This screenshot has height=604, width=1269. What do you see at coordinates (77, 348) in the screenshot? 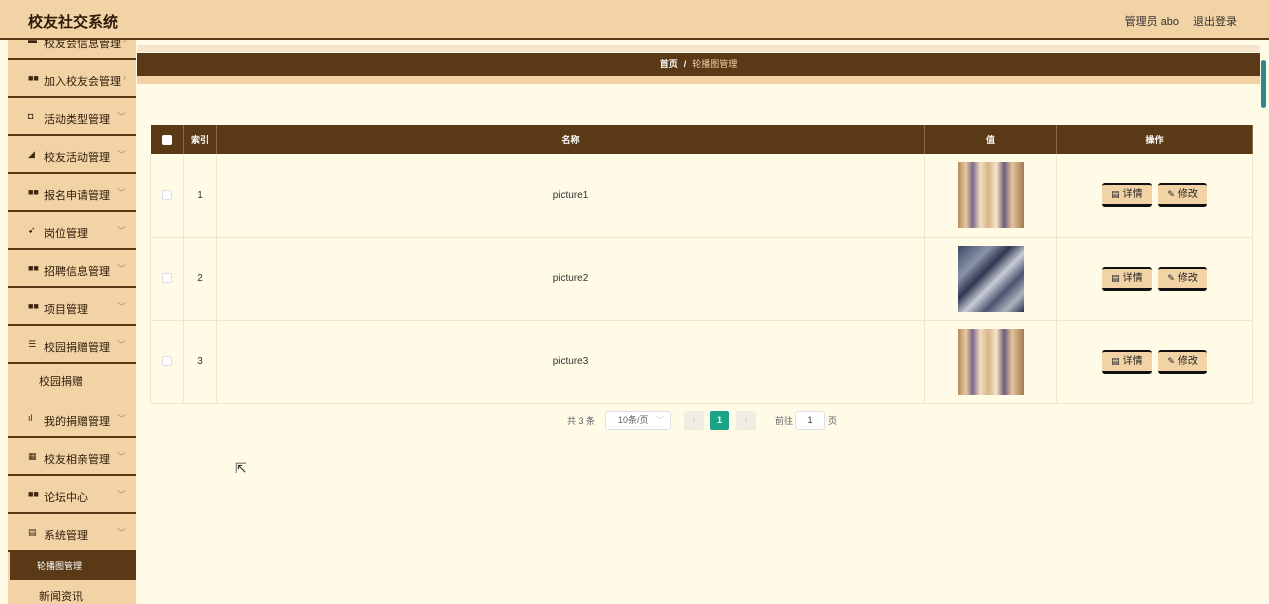
I see `sidebar-item-label: 校园捐赠管理` at bounding box center [77, 348].